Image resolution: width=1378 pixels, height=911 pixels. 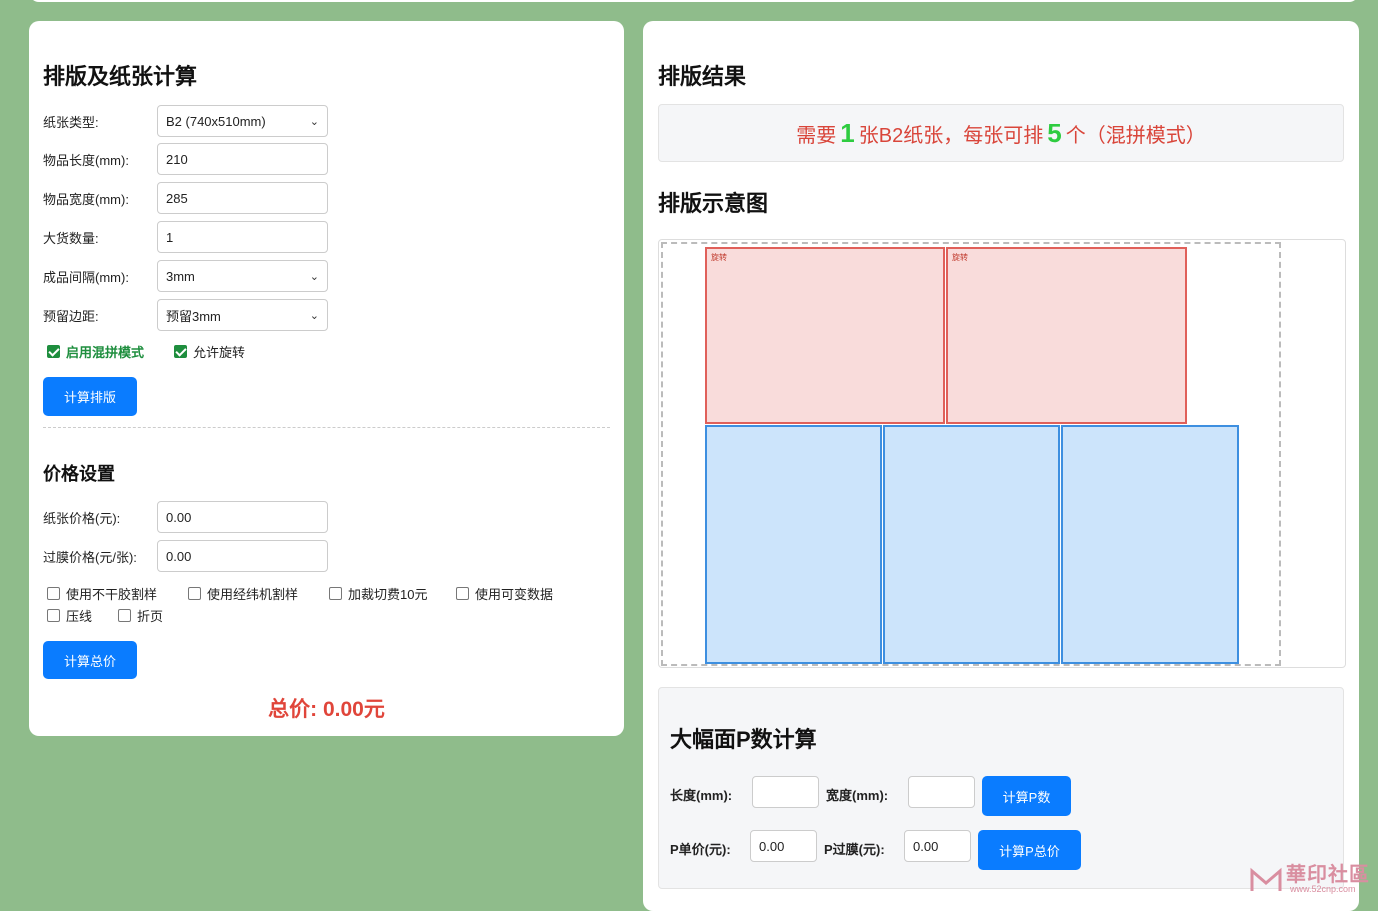 What do you see at coordinates (854, 849) in the screenshot?
I see `p-lam-label: P过膜(元):` at bounding box center [854, 849].